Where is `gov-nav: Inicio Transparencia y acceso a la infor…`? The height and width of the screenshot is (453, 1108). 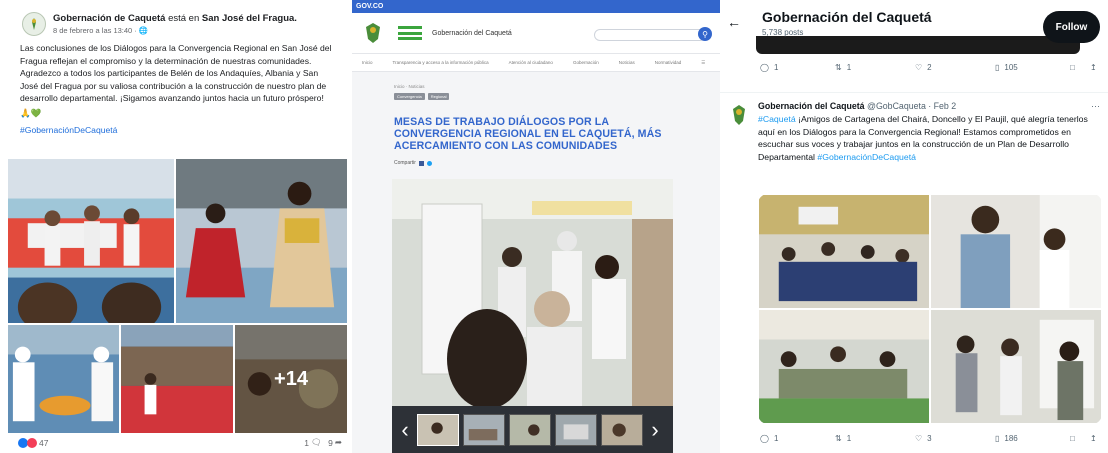 gov-nav: Inicio Transparencia y acceso a la infor… is located at coordinates (536, 62).